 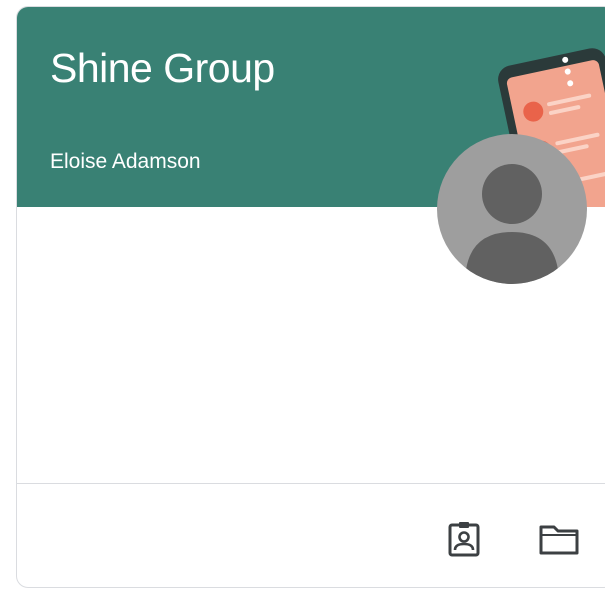 I want to click on assignment-ind-icon, so click(x=464, y=539).